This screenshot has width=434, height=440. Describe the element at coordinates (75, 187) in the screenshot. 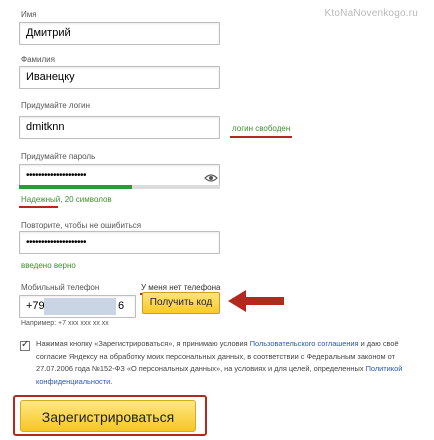

I see `password-strength-fill` at that location.